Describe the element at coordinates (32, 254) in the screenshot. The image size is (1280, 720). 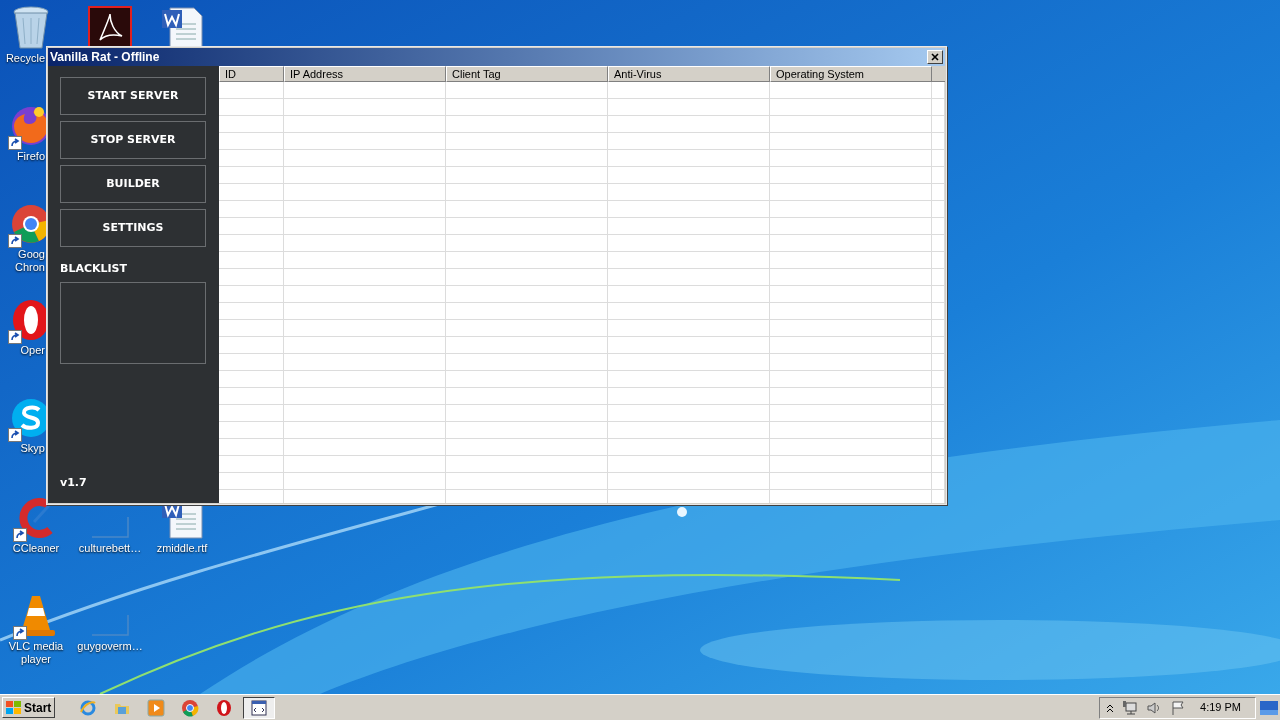
I see `icon-label: Goog` at that location.